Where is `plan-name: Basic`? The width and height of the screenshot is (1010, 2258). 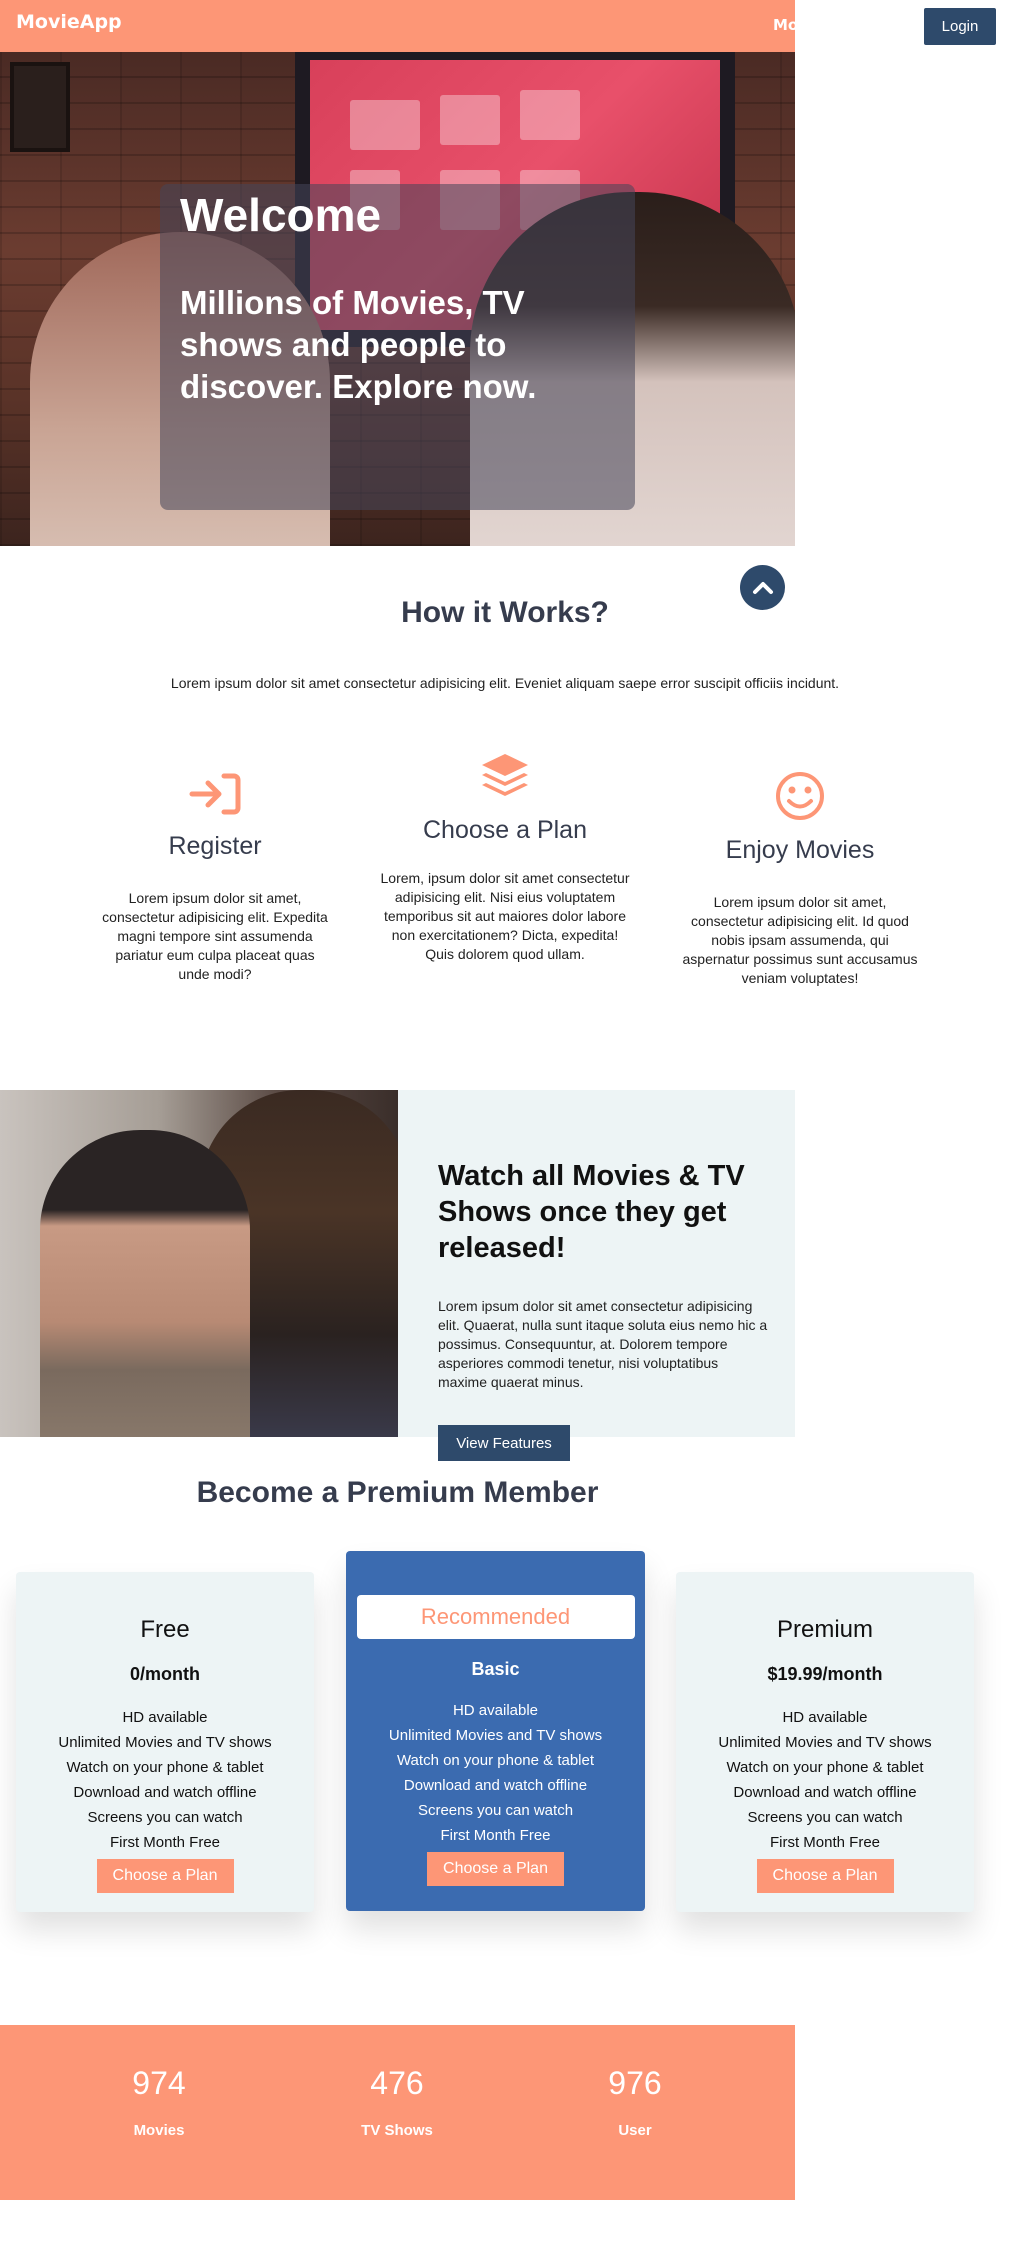 plan-name: Basic is located at coordinates (495, 1669).